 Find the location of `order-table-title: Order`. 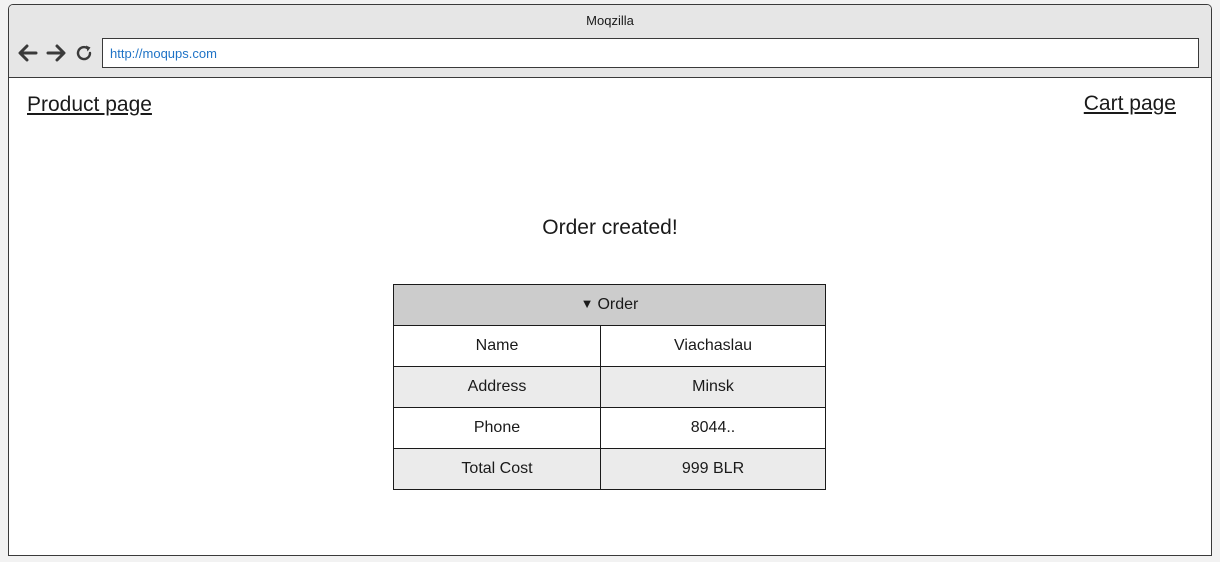

order-table-title: Order is located at coordinates (618, 304).